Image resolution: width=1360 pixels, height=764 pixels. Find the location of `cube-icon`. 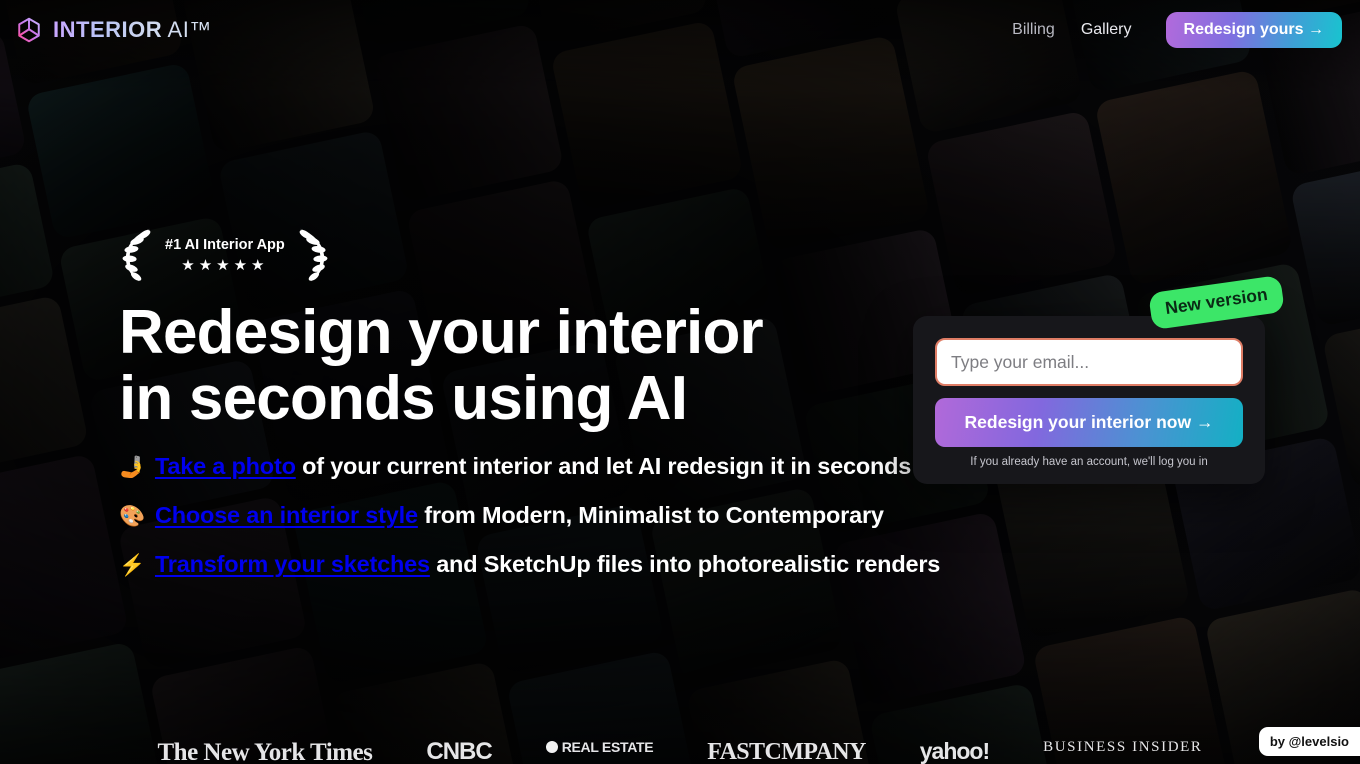

cube-icon is located at coordinates (29, 30).